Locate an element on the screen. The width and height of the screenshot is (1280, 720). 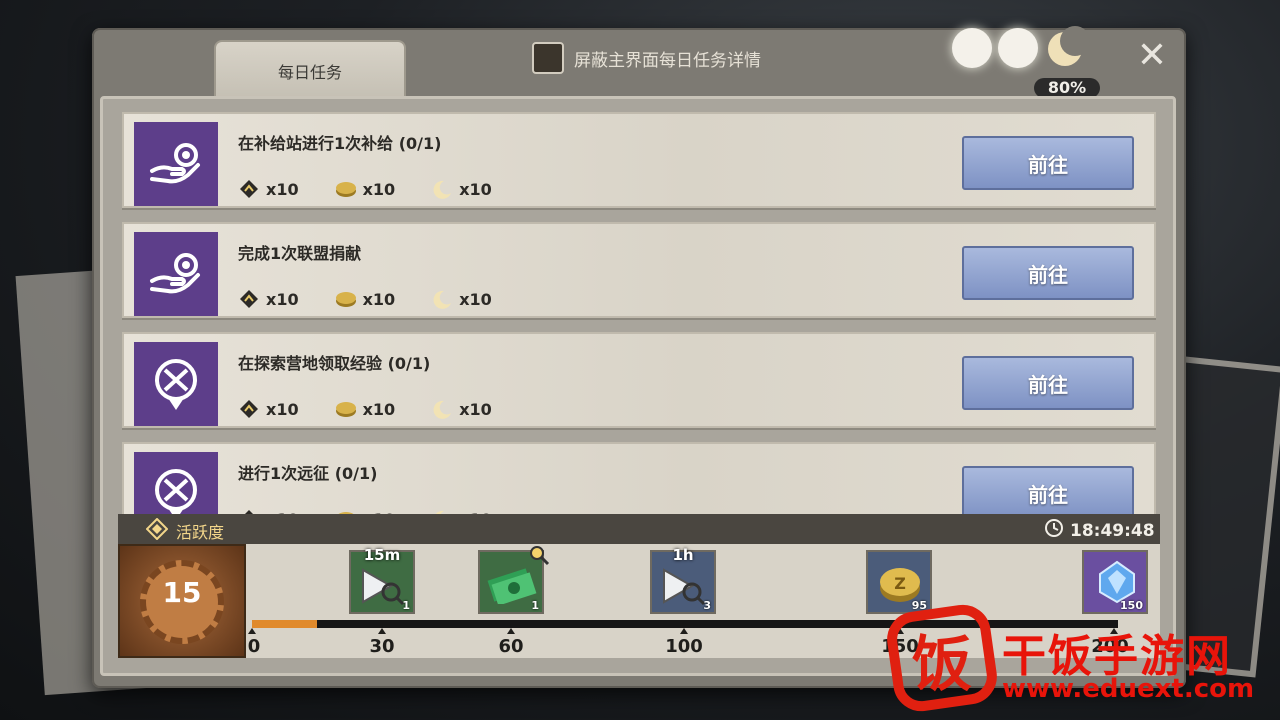
activity-timer: 18:49:48 is located at coordinates (1099, 530).